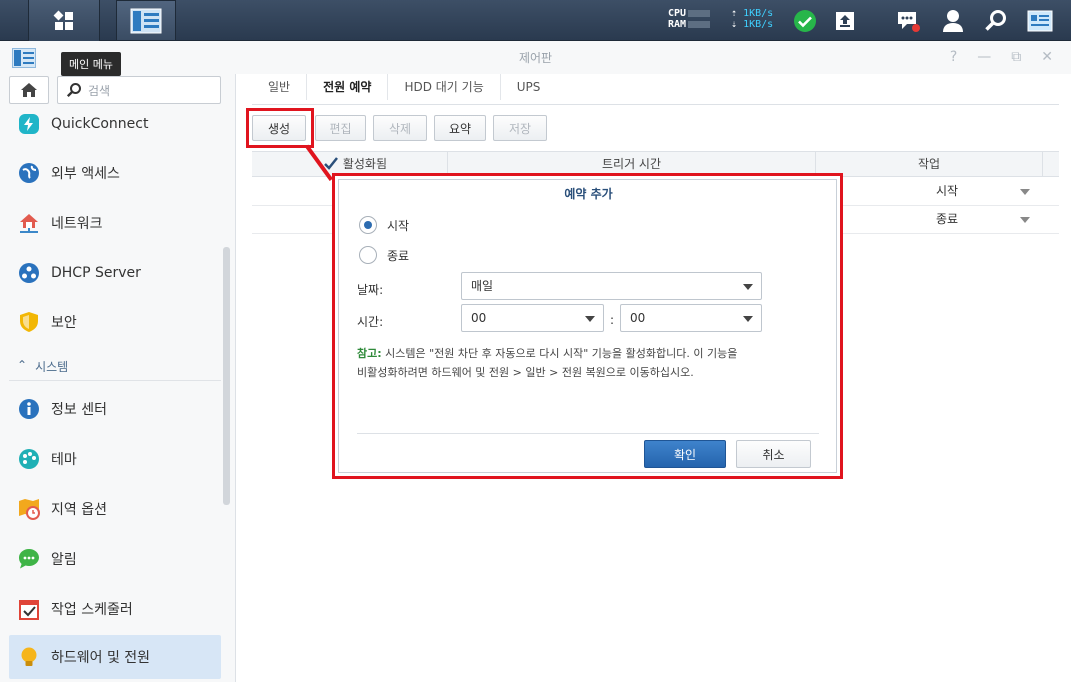 The width and height of the screenshot is (1071, 682). Describe the element at coordinates (400, 128) in the screenshot. I see `delete-button: 삭제` at that location.